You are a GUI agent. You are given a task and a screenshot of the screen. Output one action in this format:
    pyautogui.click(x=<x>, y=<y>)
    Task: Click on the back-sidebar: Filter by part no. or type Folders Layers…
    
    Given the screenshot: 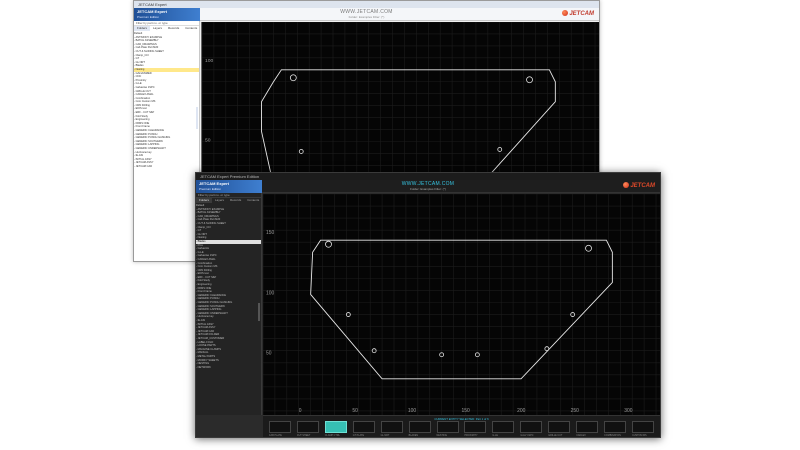 What is the action you would take?
    pyautogui.click(x=167, y=141)
    